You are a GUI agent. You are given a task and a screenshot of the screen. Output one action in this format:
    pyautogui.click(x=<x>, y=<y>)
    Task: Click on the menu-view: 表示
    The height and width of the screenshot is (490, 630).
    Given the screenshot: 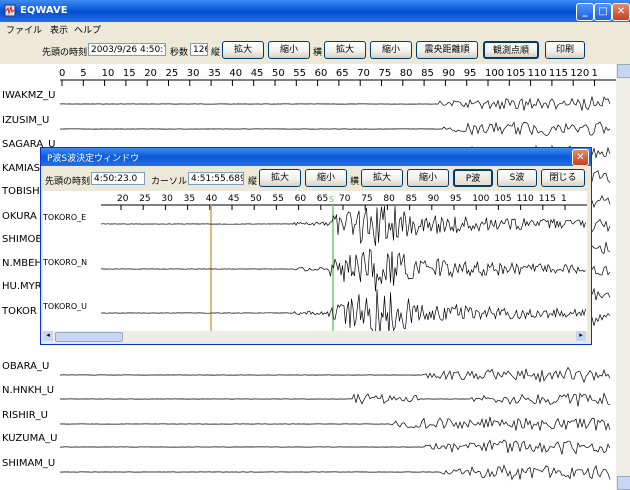 What is the action you would take?
    pyautogui.click(x=59, y=29)
    